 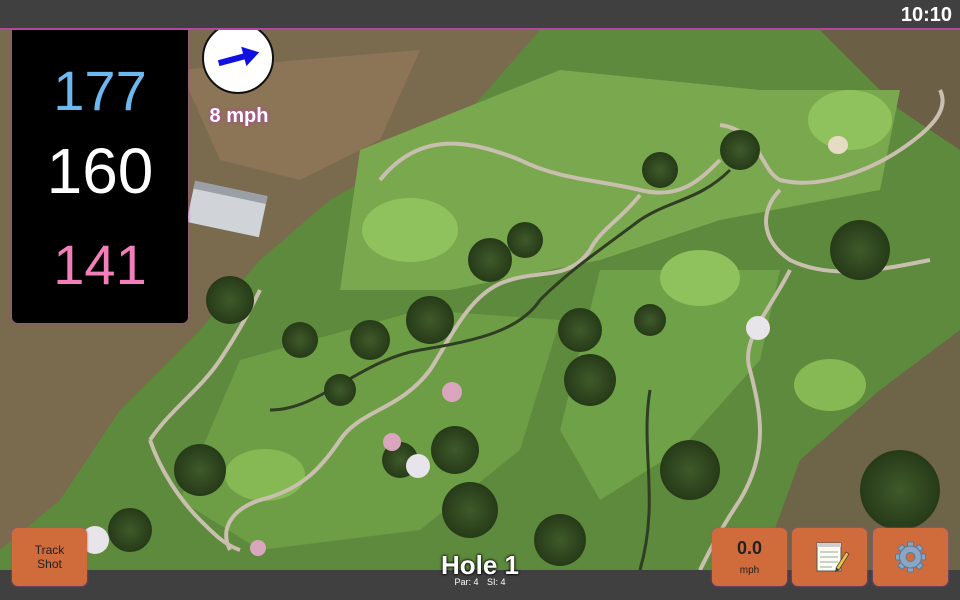 What do you see at coordinates (480, 15) in the screenshot?
I see `status-bar: 10:10` at bounding box center [480, 15].